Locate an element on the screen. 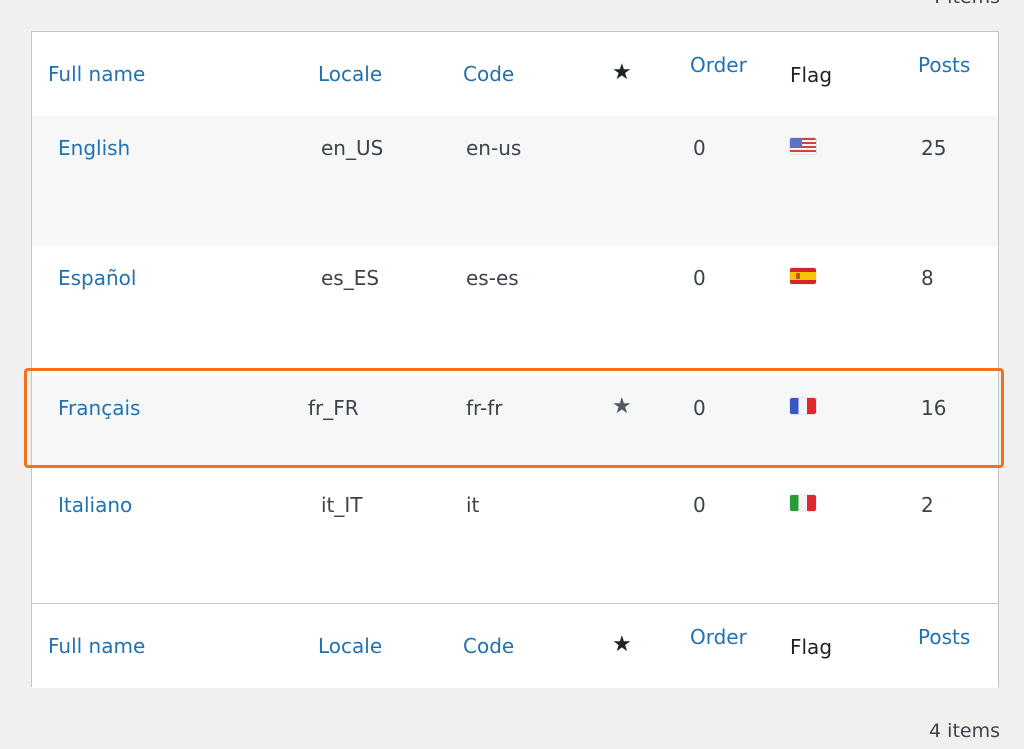 The height and width of the screenshot is (749, 1024). language-name-link: Italiano is located at coordinates (95, 505).